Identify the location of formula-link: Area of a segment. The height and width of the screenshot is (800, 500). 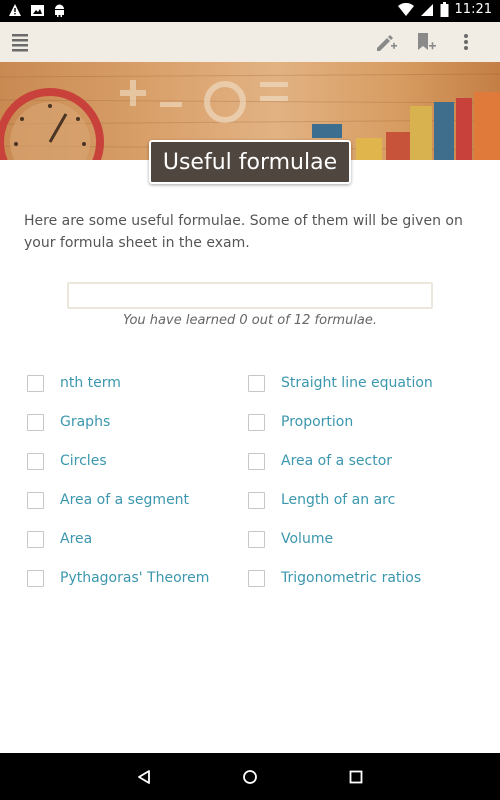
(124, 500).